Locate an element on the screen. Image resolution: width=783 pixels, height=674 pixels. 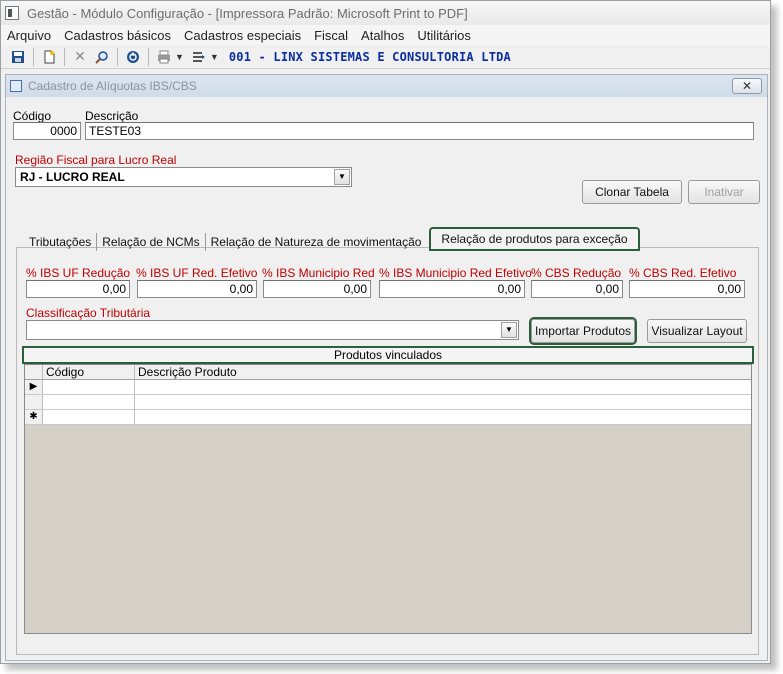
ibs-uf-reducao-label: % IBS UF Redução is located at coordinates (78, 273).